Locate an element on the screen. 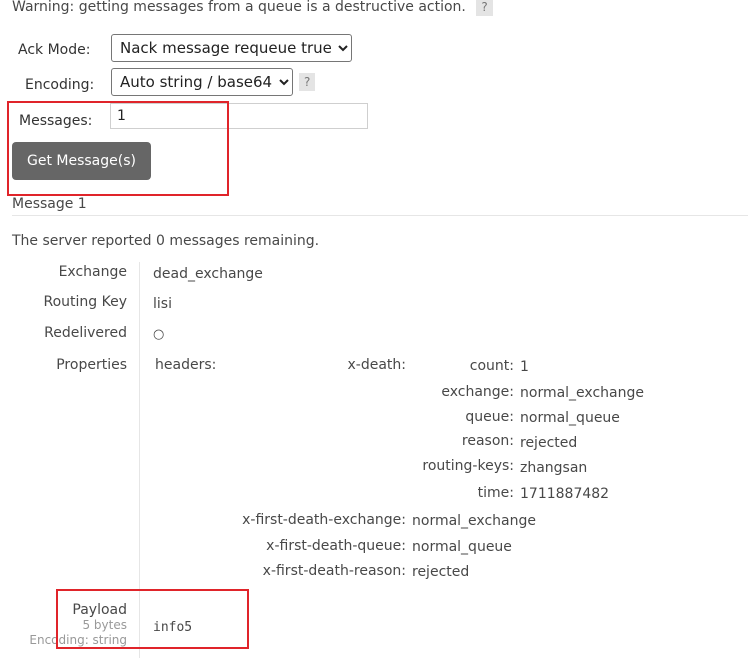  warning-help-icon: ? is located at coordinates (484, 8).